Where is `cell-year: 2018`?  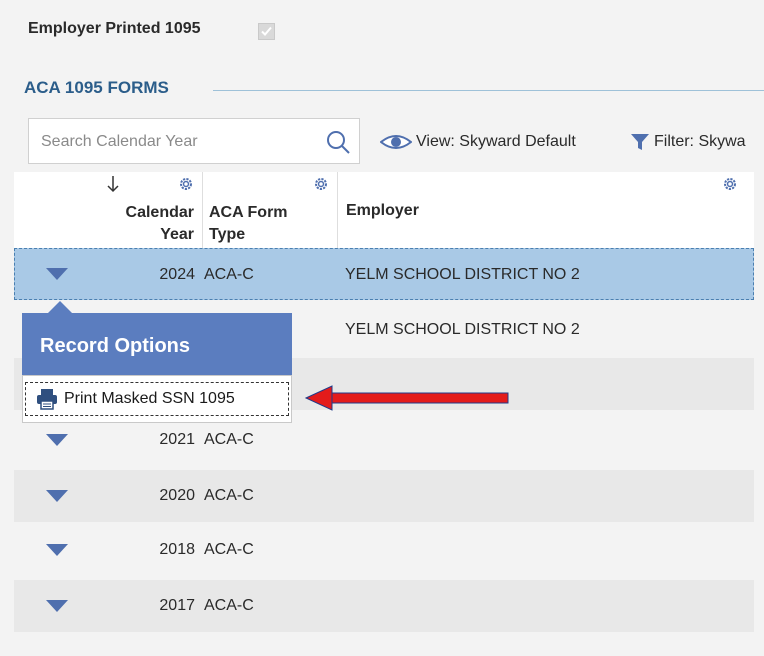
cell-year: 2018 is located at coordinates (177, 549).